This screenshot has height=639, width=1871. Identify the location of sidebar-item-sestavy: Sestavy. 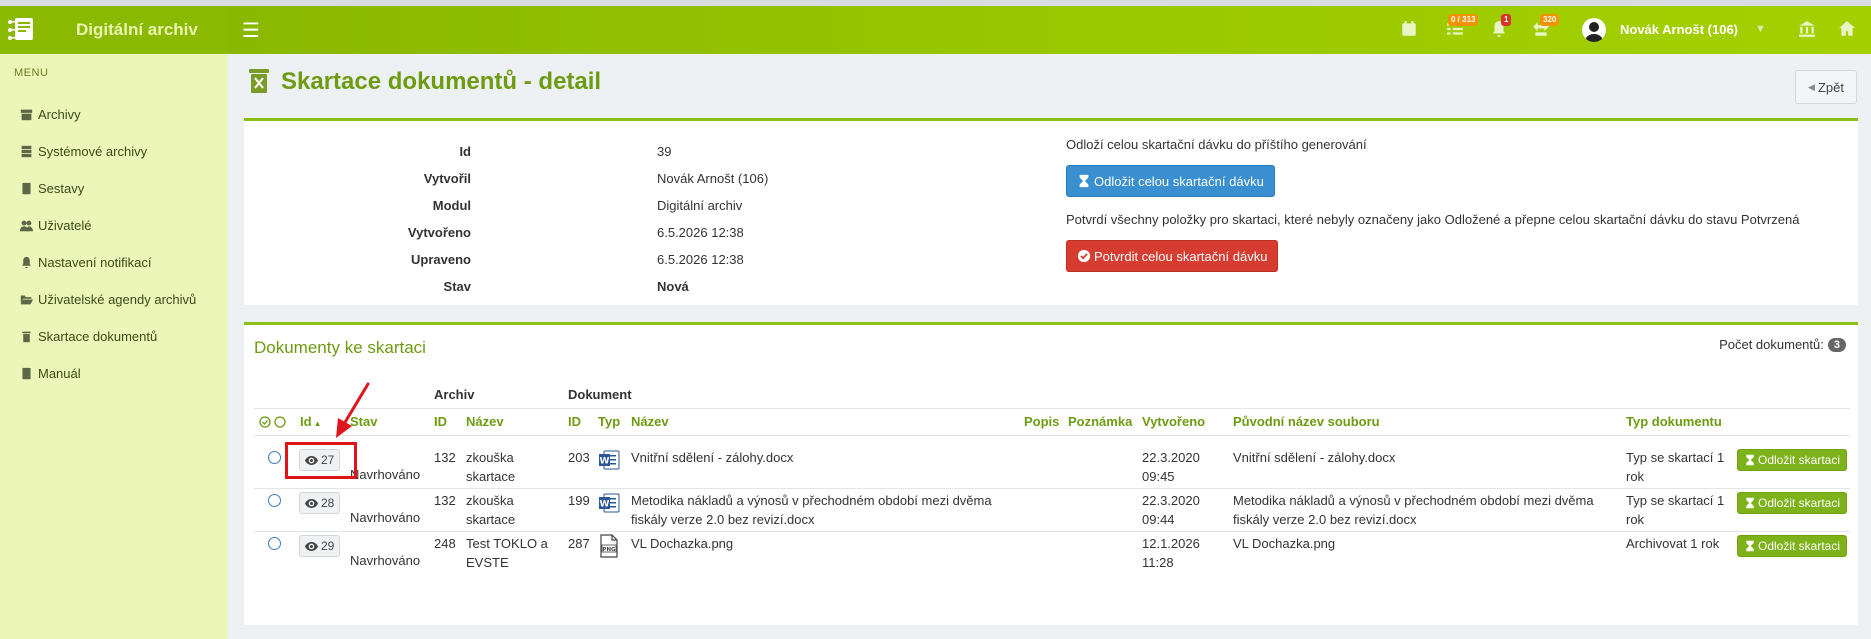
(51, 188).